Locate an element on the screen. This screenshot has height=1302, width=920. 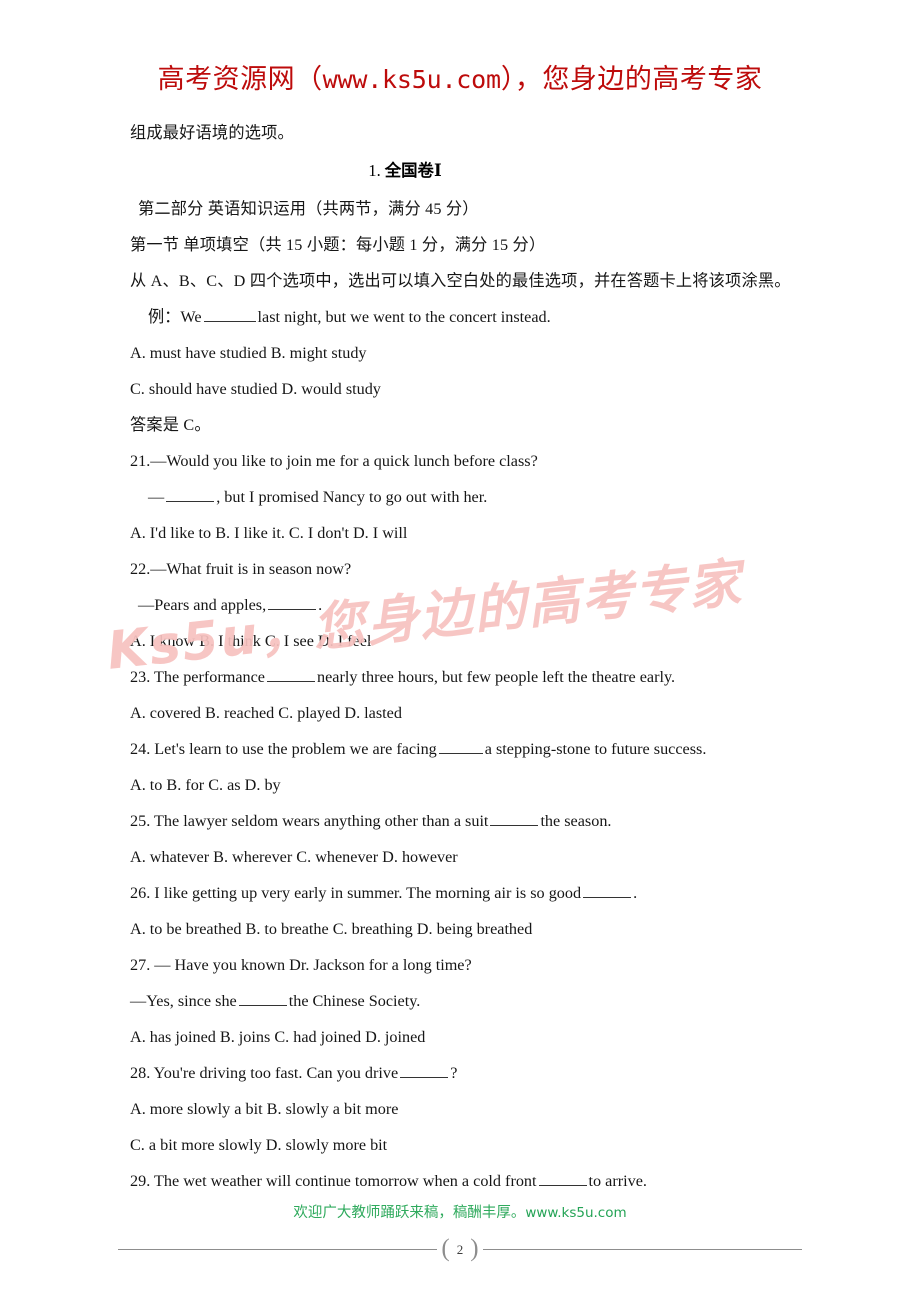
footer-promo-text: 欢迎广大教师踊跃来稿，稿酬丰厚。 is located at coordinates (409, 1213).